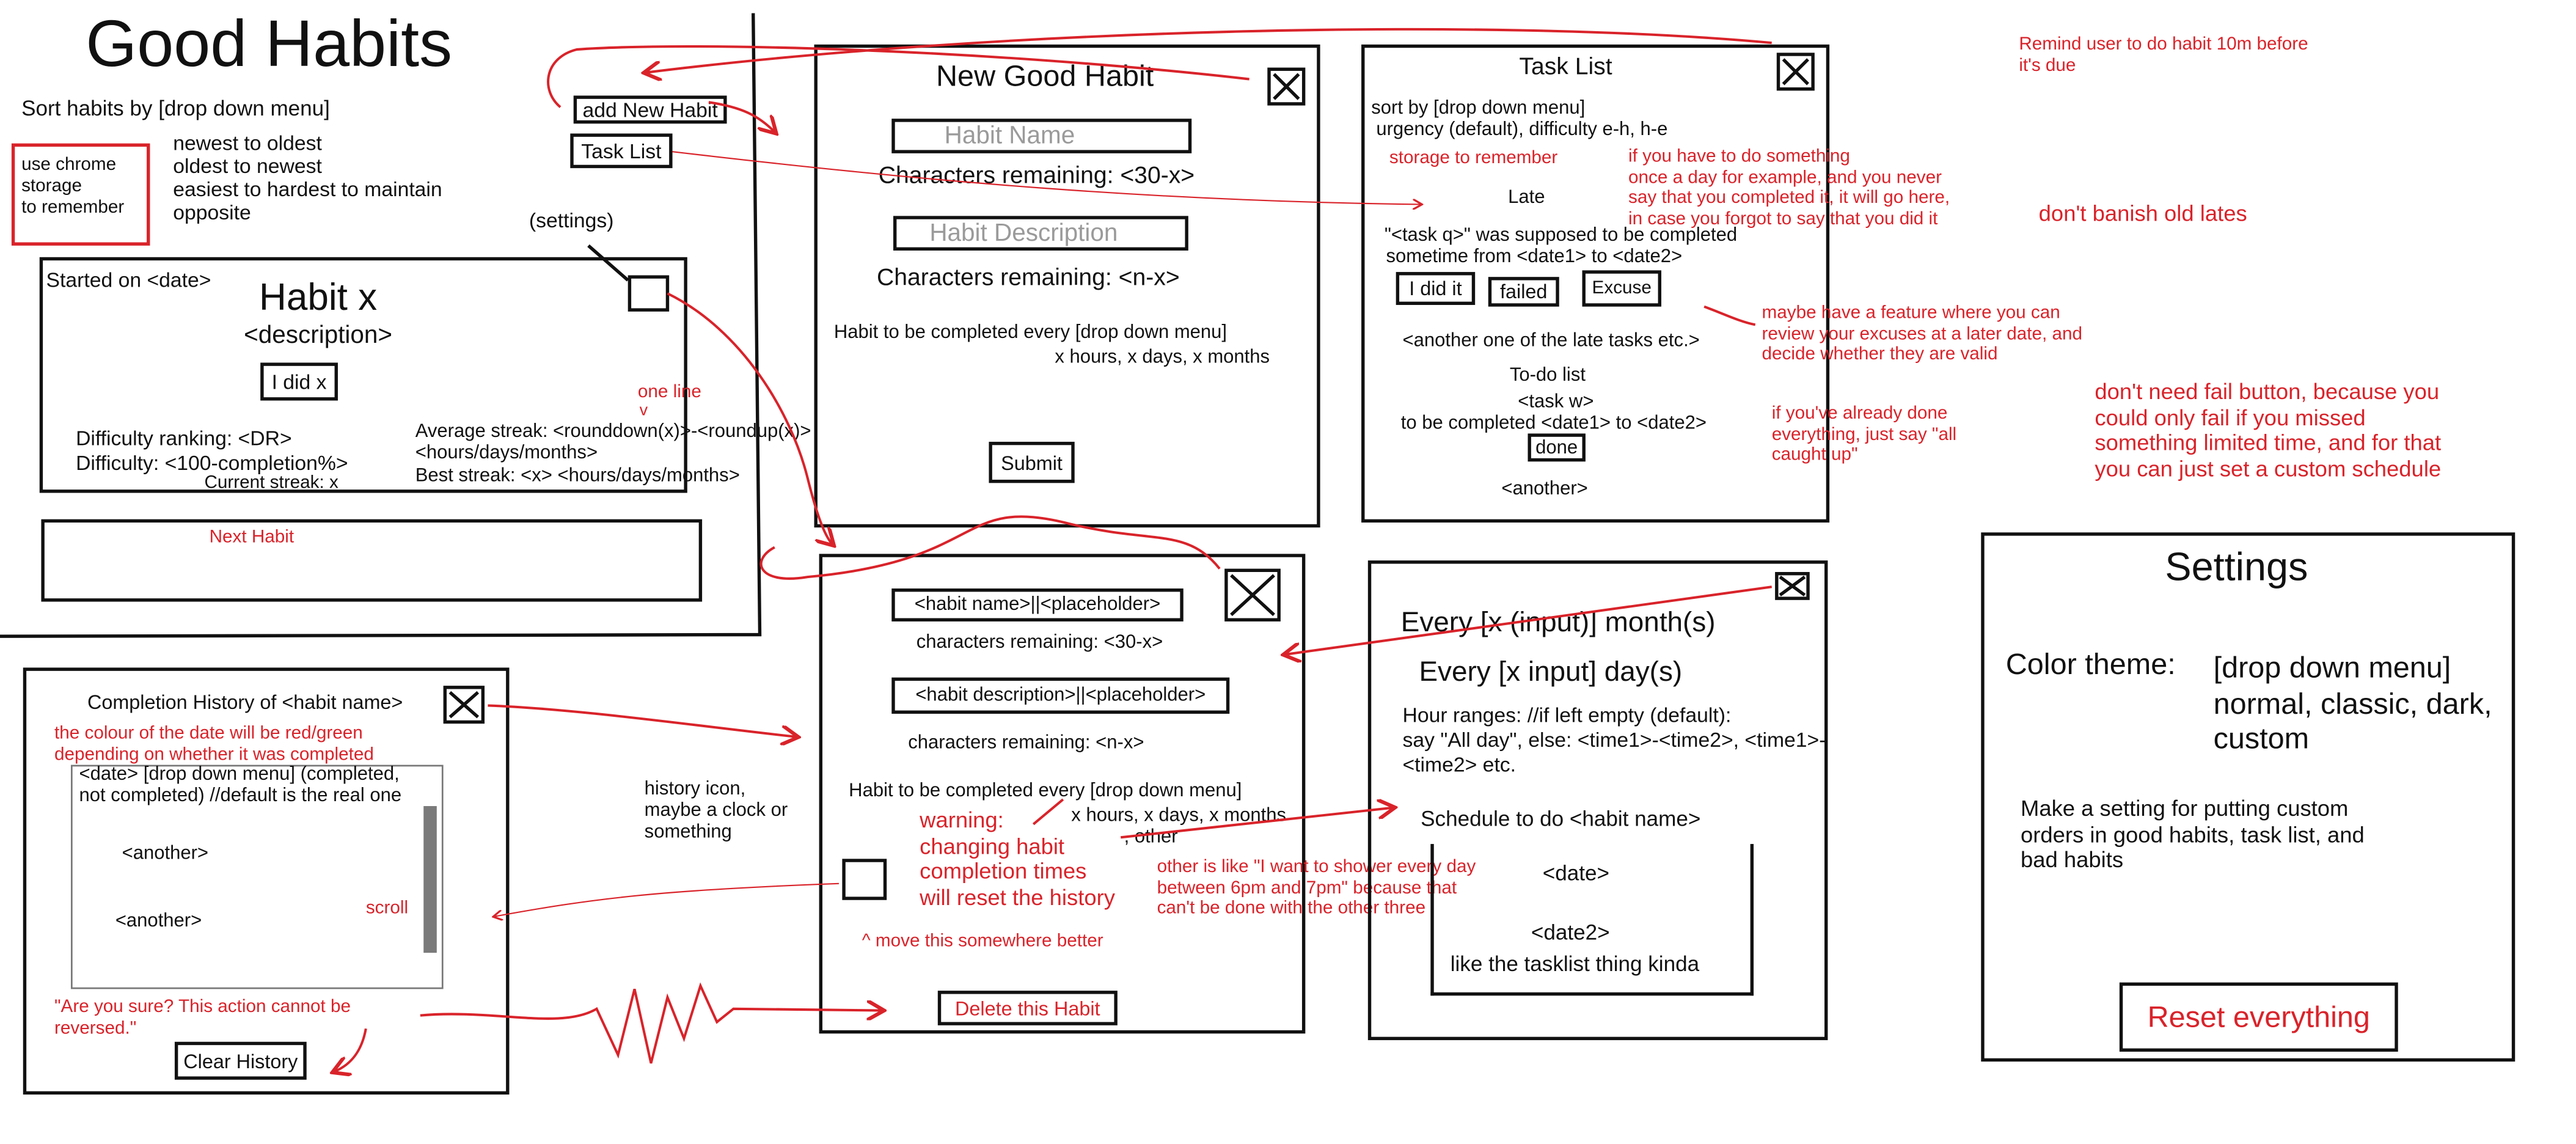 The image size is (2576, 1144). Describe the element at coordinates (175, 109) in the screenshot. I see `sort-habits-label: Sort habits by [drop down menu]` at that location.